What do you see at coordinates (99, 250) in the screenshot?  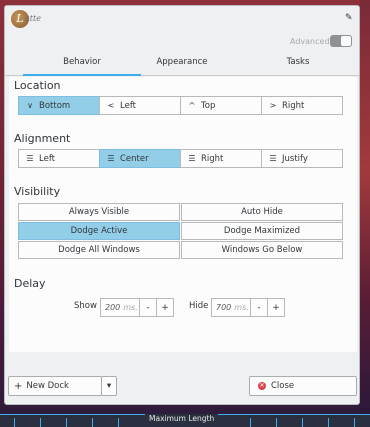 I see `visibility-dodge-all-windows-button: Dodge All Windows` at bounding box center [99, 250].